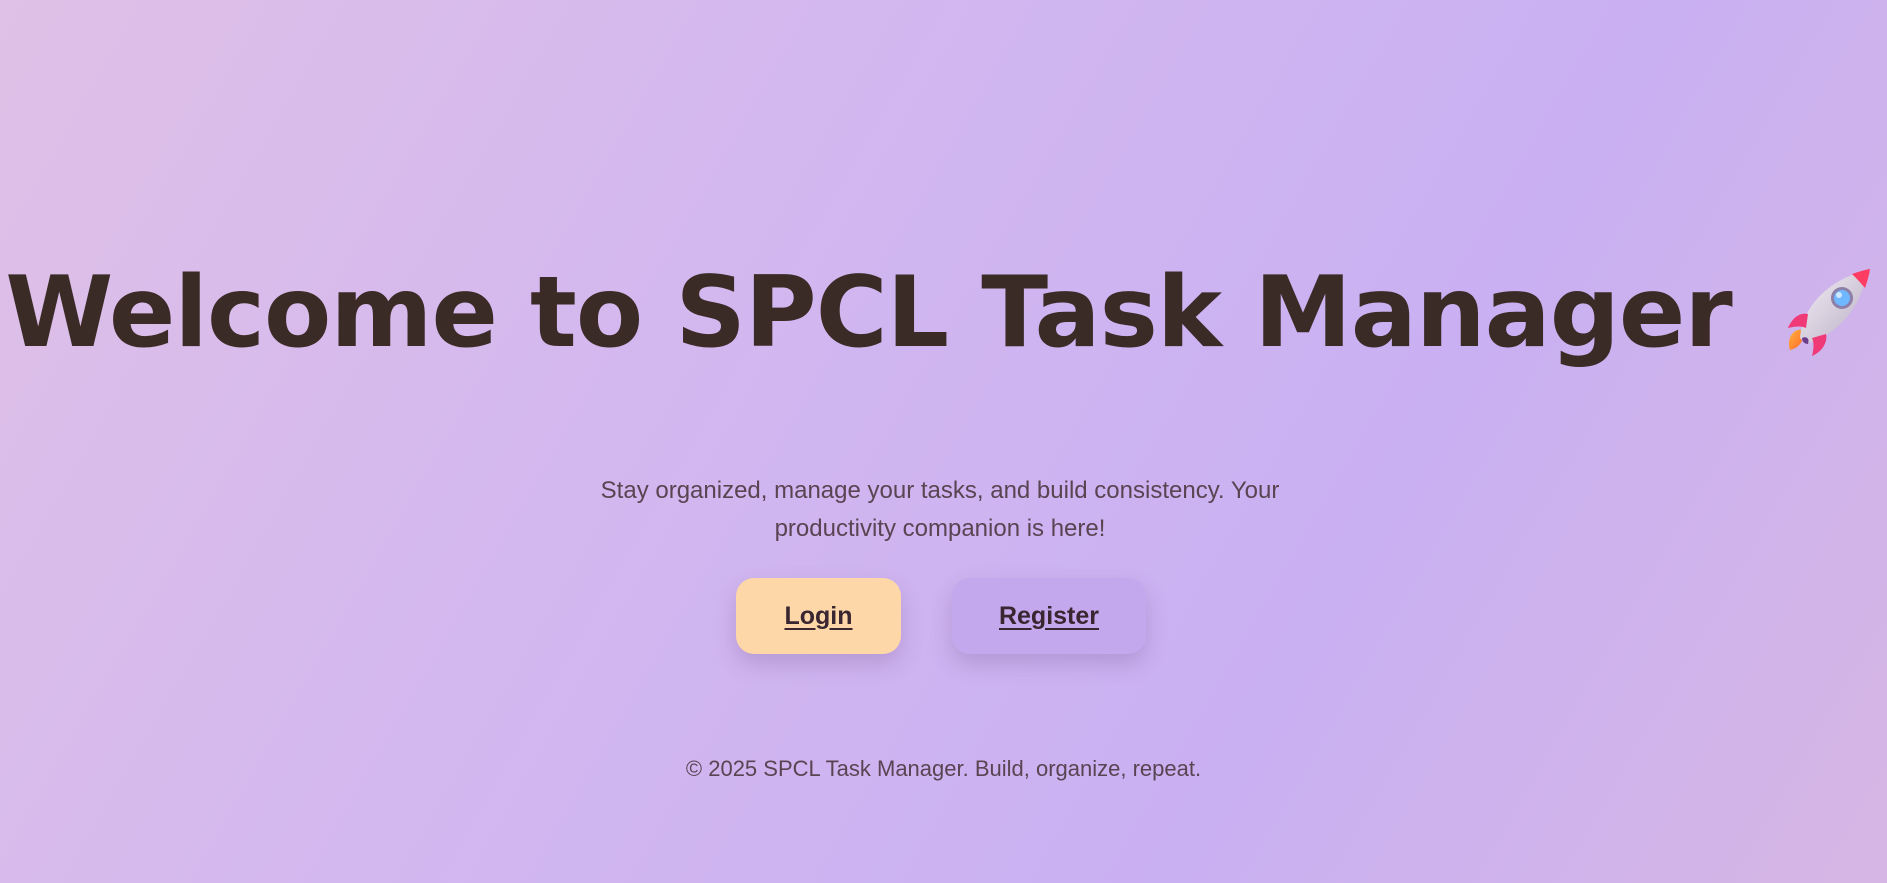 The width and height of the screenshot is (1887, 883). Describe the element at coordinates (818, 616) in the screenshot. I see `login-button: Login` at that location.